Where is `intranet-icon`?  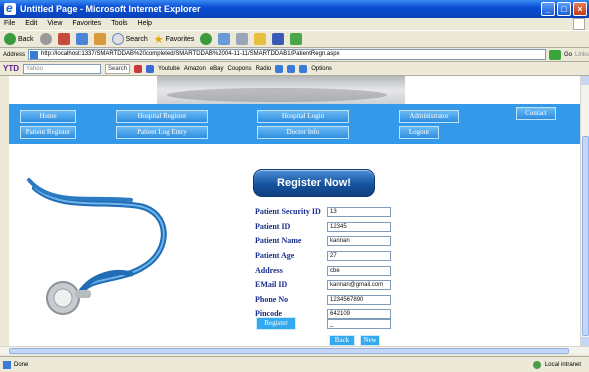
intranet-icon is located at coordinates (536, 365).